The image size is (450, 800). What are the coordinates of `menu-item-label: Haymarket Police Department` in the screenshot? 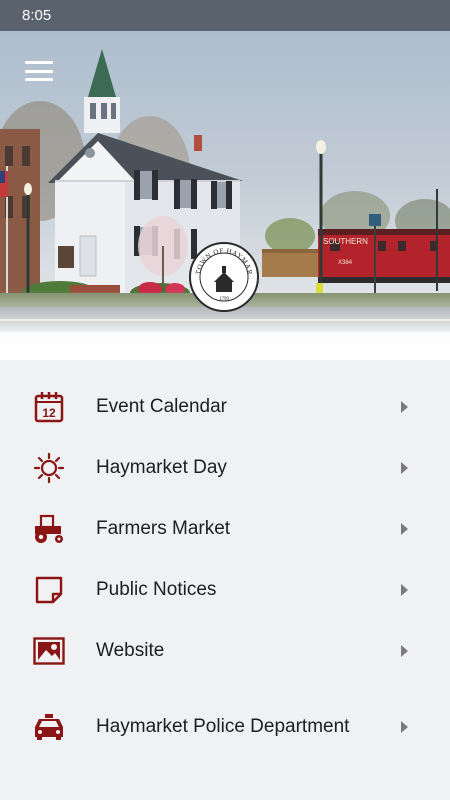 It's located at (223, 726).